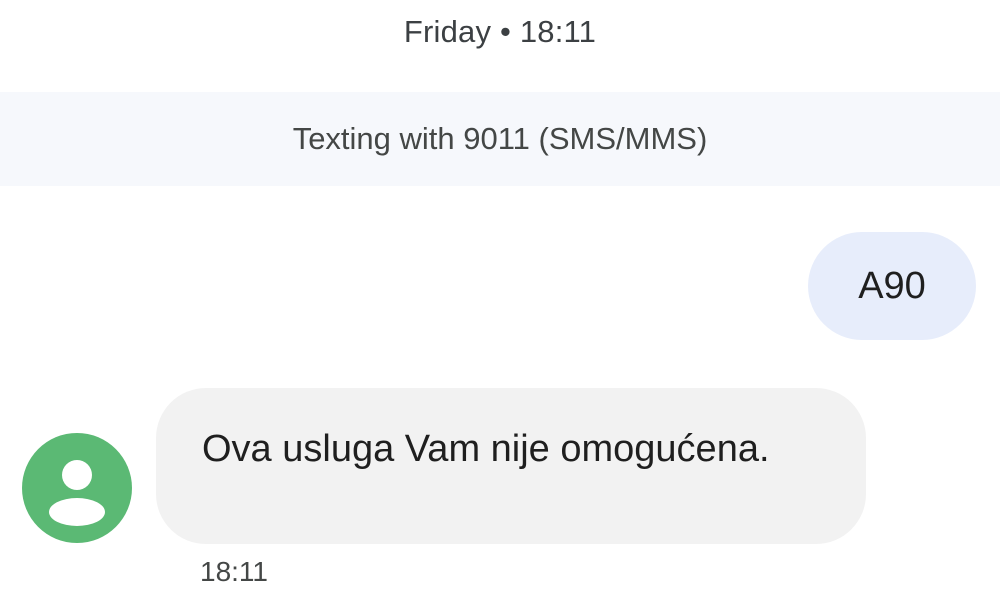 This screenshot has height=611, width=1000. I want to click on outgoing-message-bubble: A90, so click(892, 286).